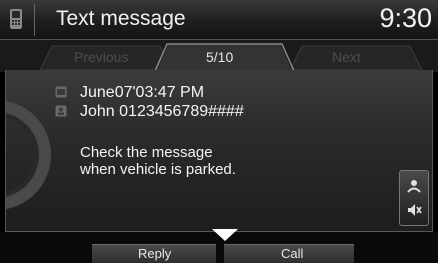 The width and height of the screenshot is (438, 263). What do you see at coordinates (16, 19) in the screenshot?
I see `phone-icon` at bounding box center [16, 19].